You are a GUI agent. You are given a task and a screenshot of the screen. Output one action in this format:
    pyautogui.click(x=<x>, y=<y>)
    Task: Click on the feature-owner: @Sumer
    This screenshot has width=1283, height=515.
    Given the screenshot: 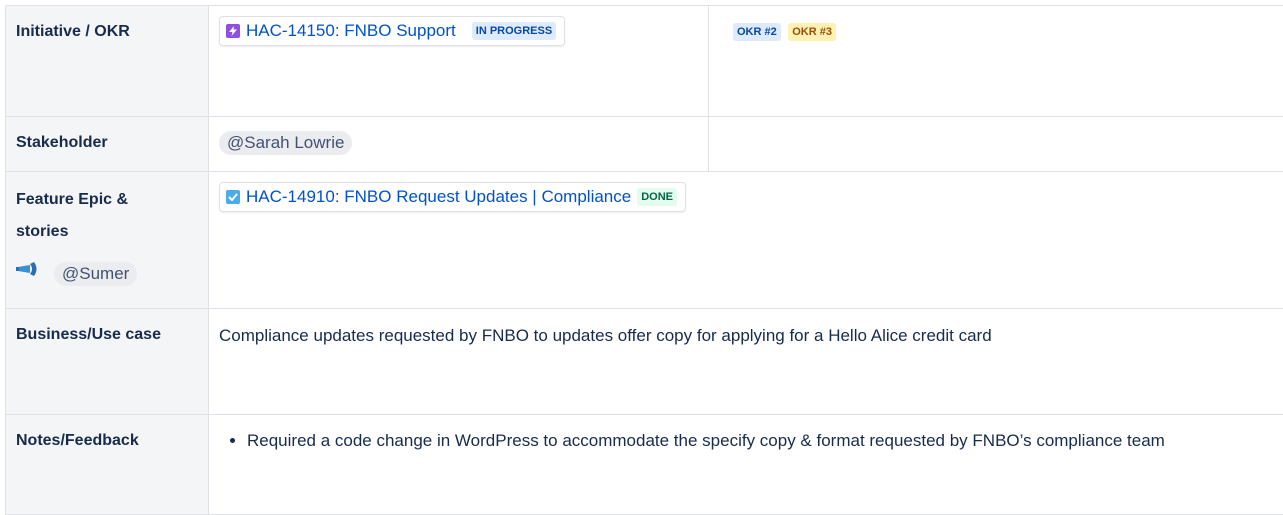 What is the action you would take?
    pyautogui.click(x=107, y=274)
    